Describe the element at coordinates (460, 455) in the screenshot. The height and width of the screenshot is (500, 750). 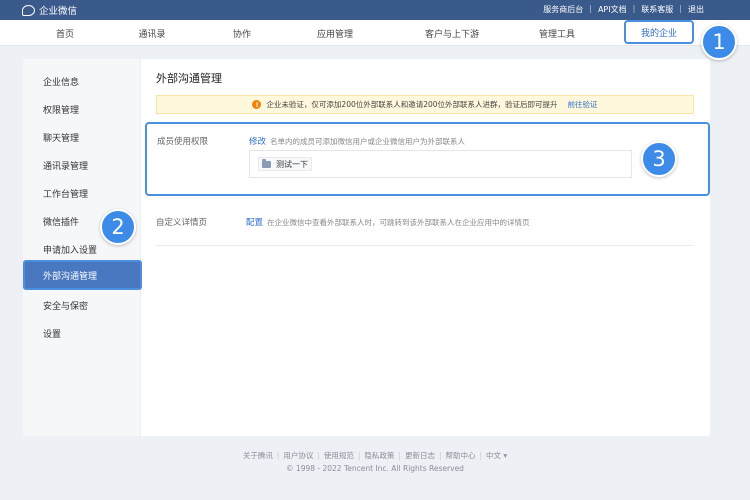
I see `footer-link-help: 帮助中心` at that location.